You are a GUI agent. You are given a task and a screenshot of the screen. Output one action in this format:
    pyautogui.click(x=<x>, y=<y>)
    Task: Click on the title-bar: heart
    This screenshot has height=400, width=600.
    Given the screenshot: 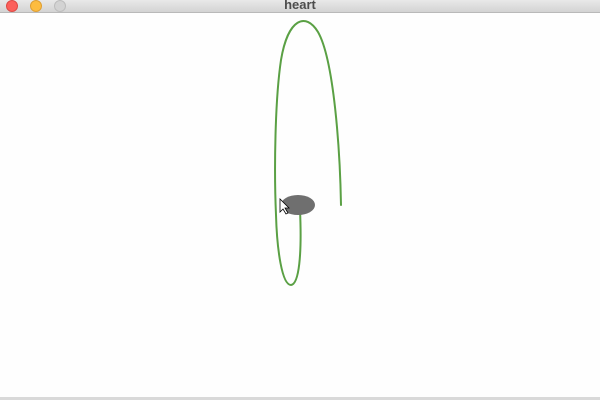 What is the action you would take?
    pyautogui.click(x=300, y=6)
    